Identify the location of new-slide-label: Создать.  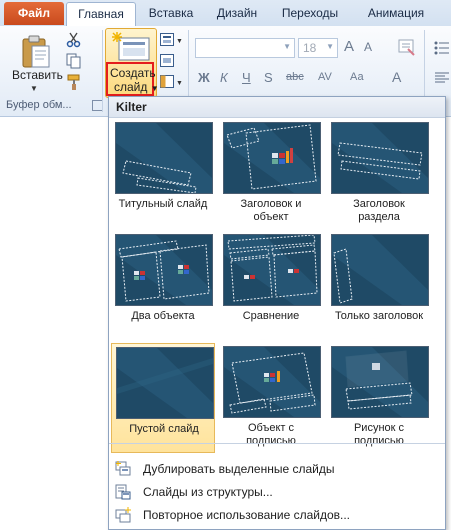
(133, 73).